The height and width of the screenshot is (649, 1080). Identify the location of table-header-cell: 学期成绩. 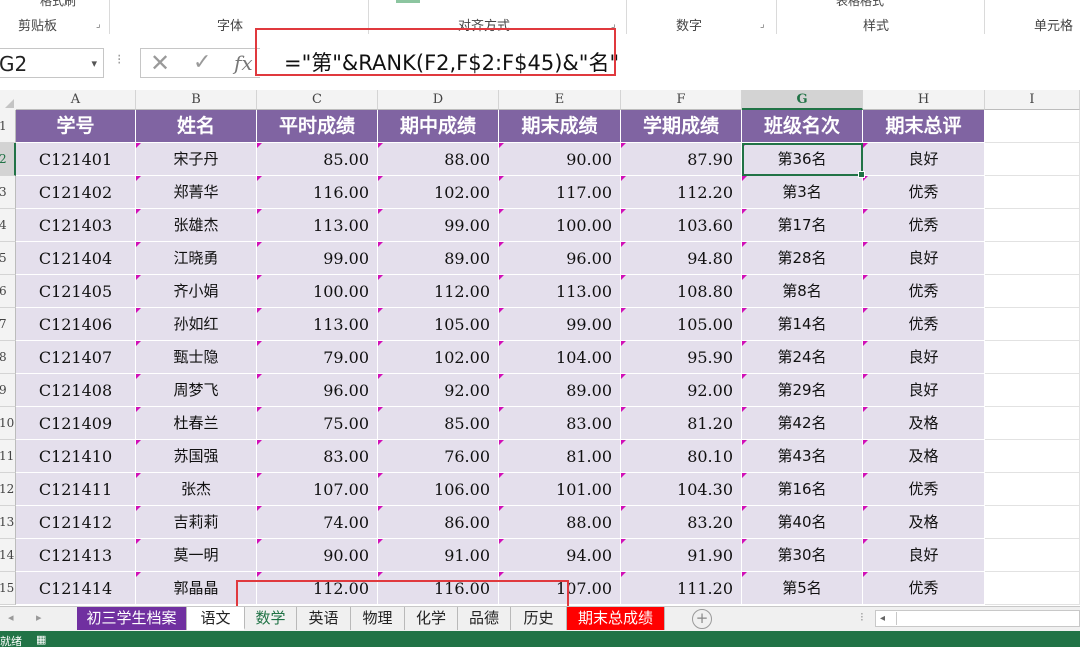
(681, 126).